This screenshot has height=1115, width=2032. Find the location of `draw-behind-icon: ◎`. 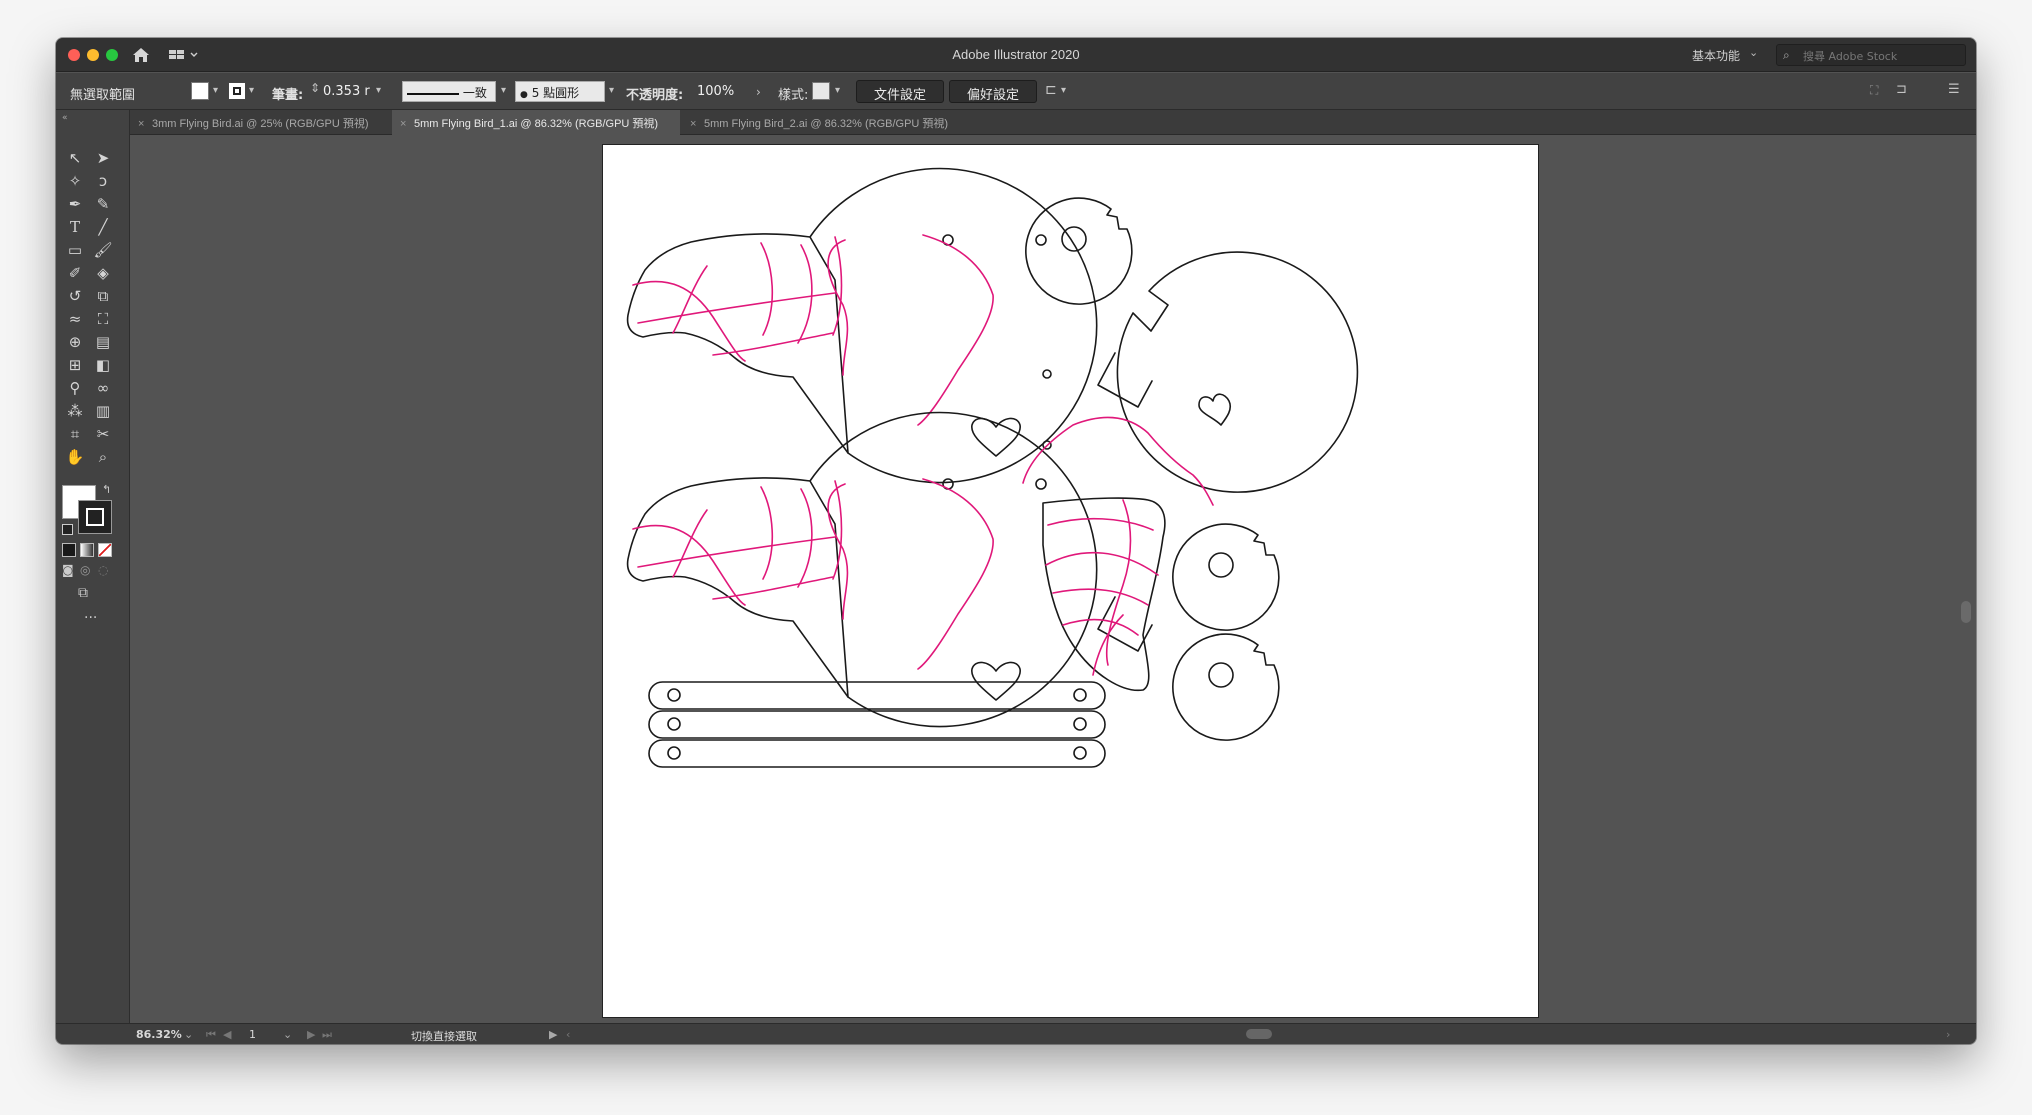

draw-behind-icon: ◎ is located at coordinates (85, 570).